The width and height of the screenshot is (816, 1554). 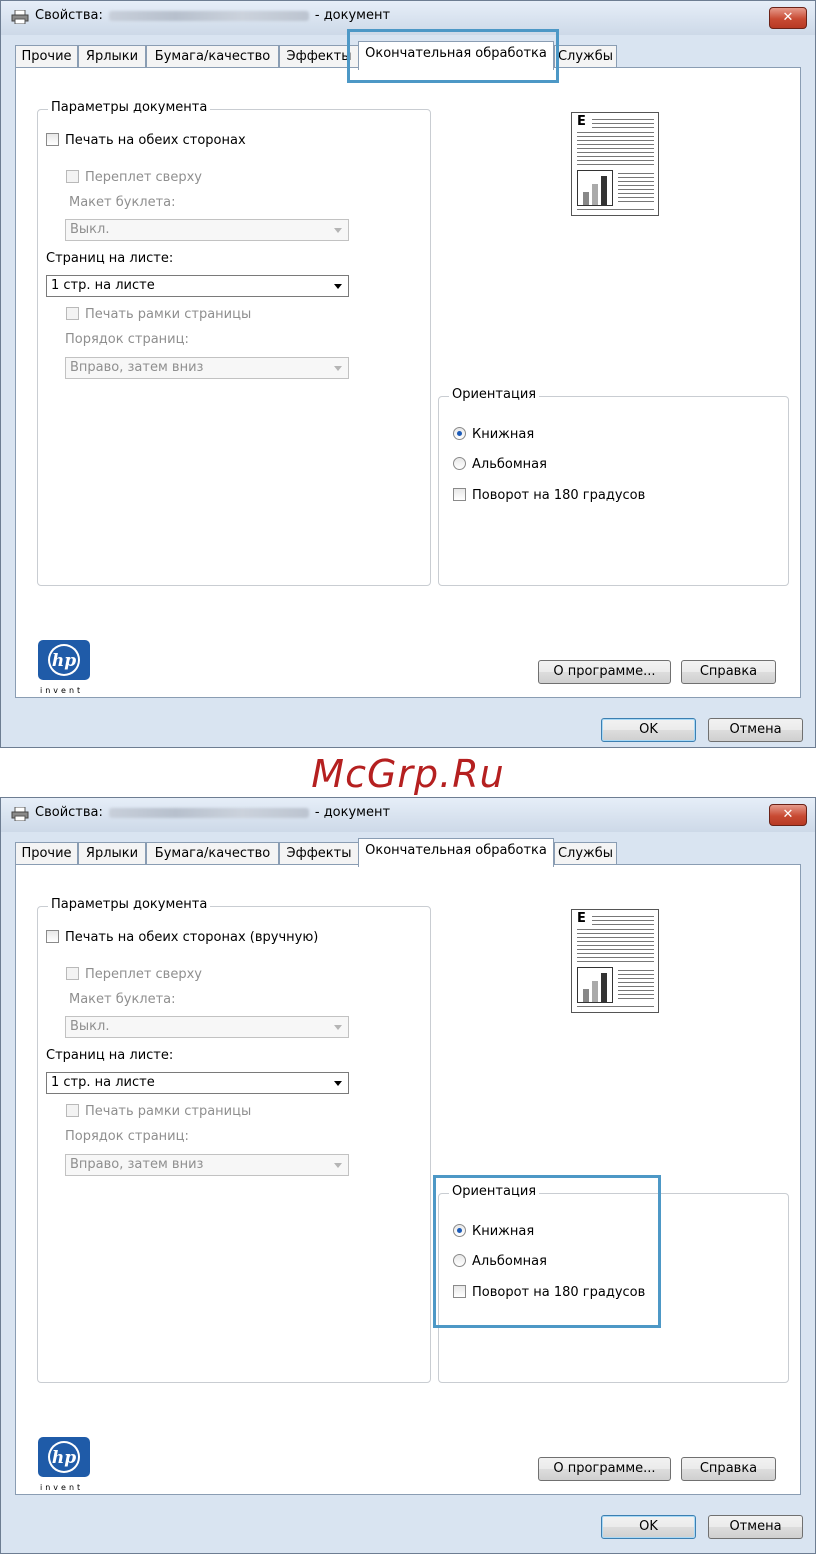 I want to click on page-preview: E, so click(x=615, y=961).